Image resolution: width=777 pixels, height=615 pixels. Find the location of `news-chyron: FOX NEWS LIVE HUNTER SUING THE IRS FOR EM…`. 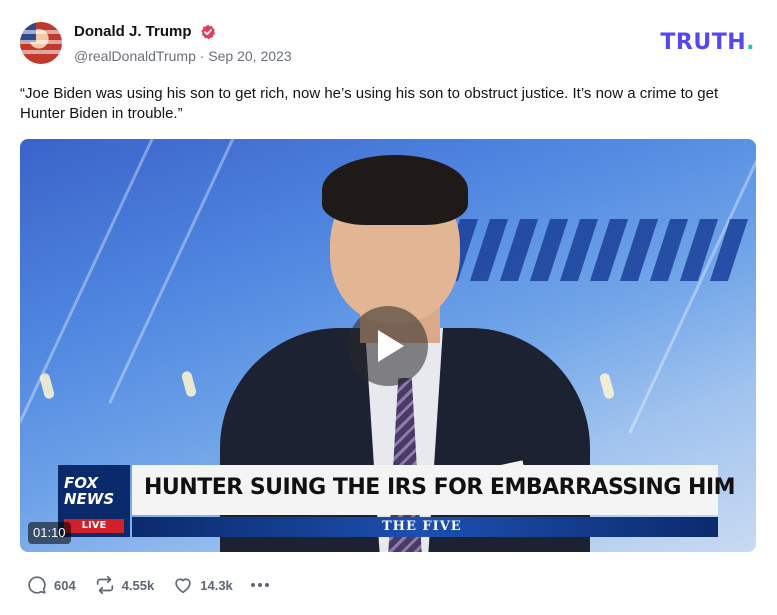

news-chyron: FOX NEWS LIVE HUNTER SUING THE IRS FOR EM… is located at coordinates (397, 501).